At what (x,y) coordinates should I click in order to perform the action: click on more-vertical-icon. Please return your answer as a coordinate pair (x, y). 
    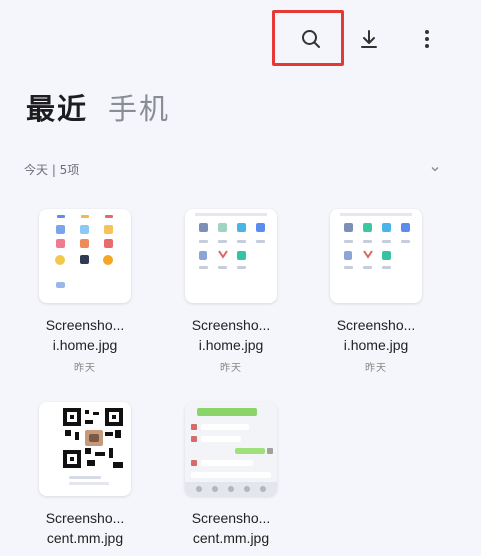
    Looking at the image, I should click on (427, 39).